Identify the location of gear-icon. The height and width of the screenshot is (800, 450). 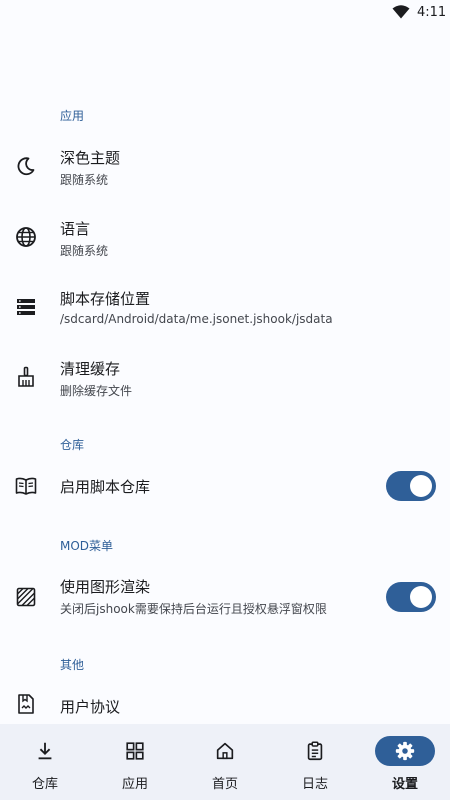
(405, 751).